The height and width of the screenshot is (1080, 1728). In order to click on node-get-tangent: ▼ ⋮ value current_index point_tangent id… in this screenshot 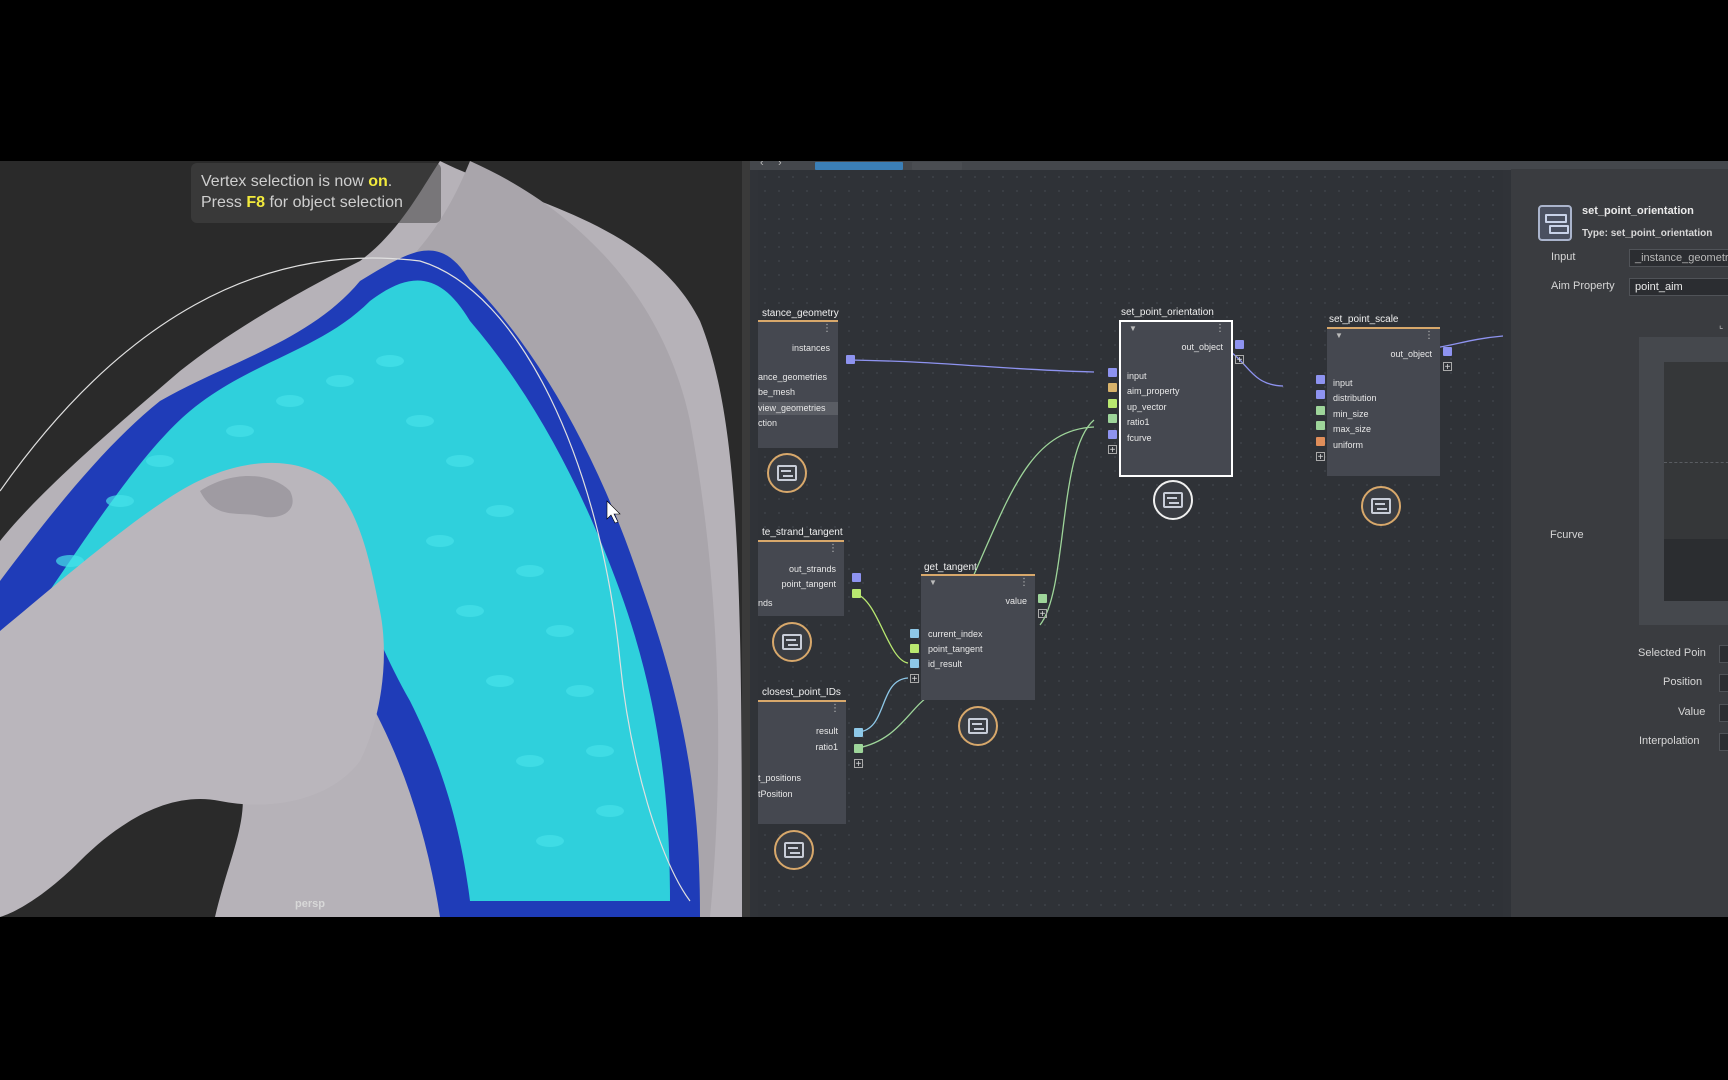, I will do `click(978, 637)`.